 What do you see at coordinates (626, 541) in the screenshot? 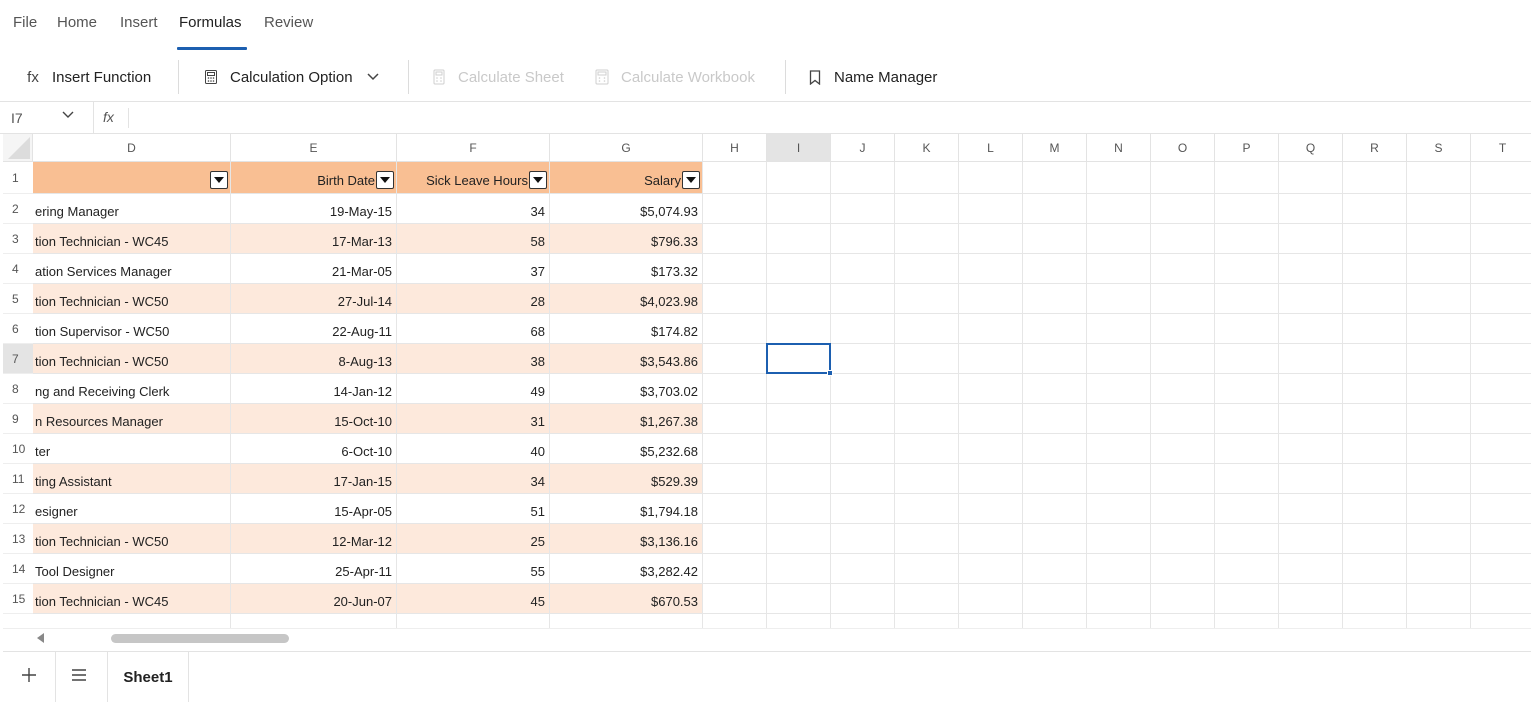
I see `table-cell-g: $3,136.16` at bounding box center [626, 541].